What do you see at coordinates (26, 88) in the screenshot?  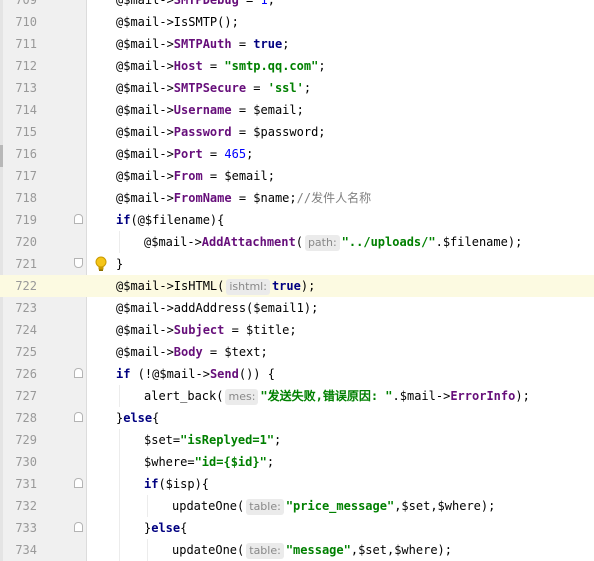 I see `line-number: 713` at bounding box center [26, 88].